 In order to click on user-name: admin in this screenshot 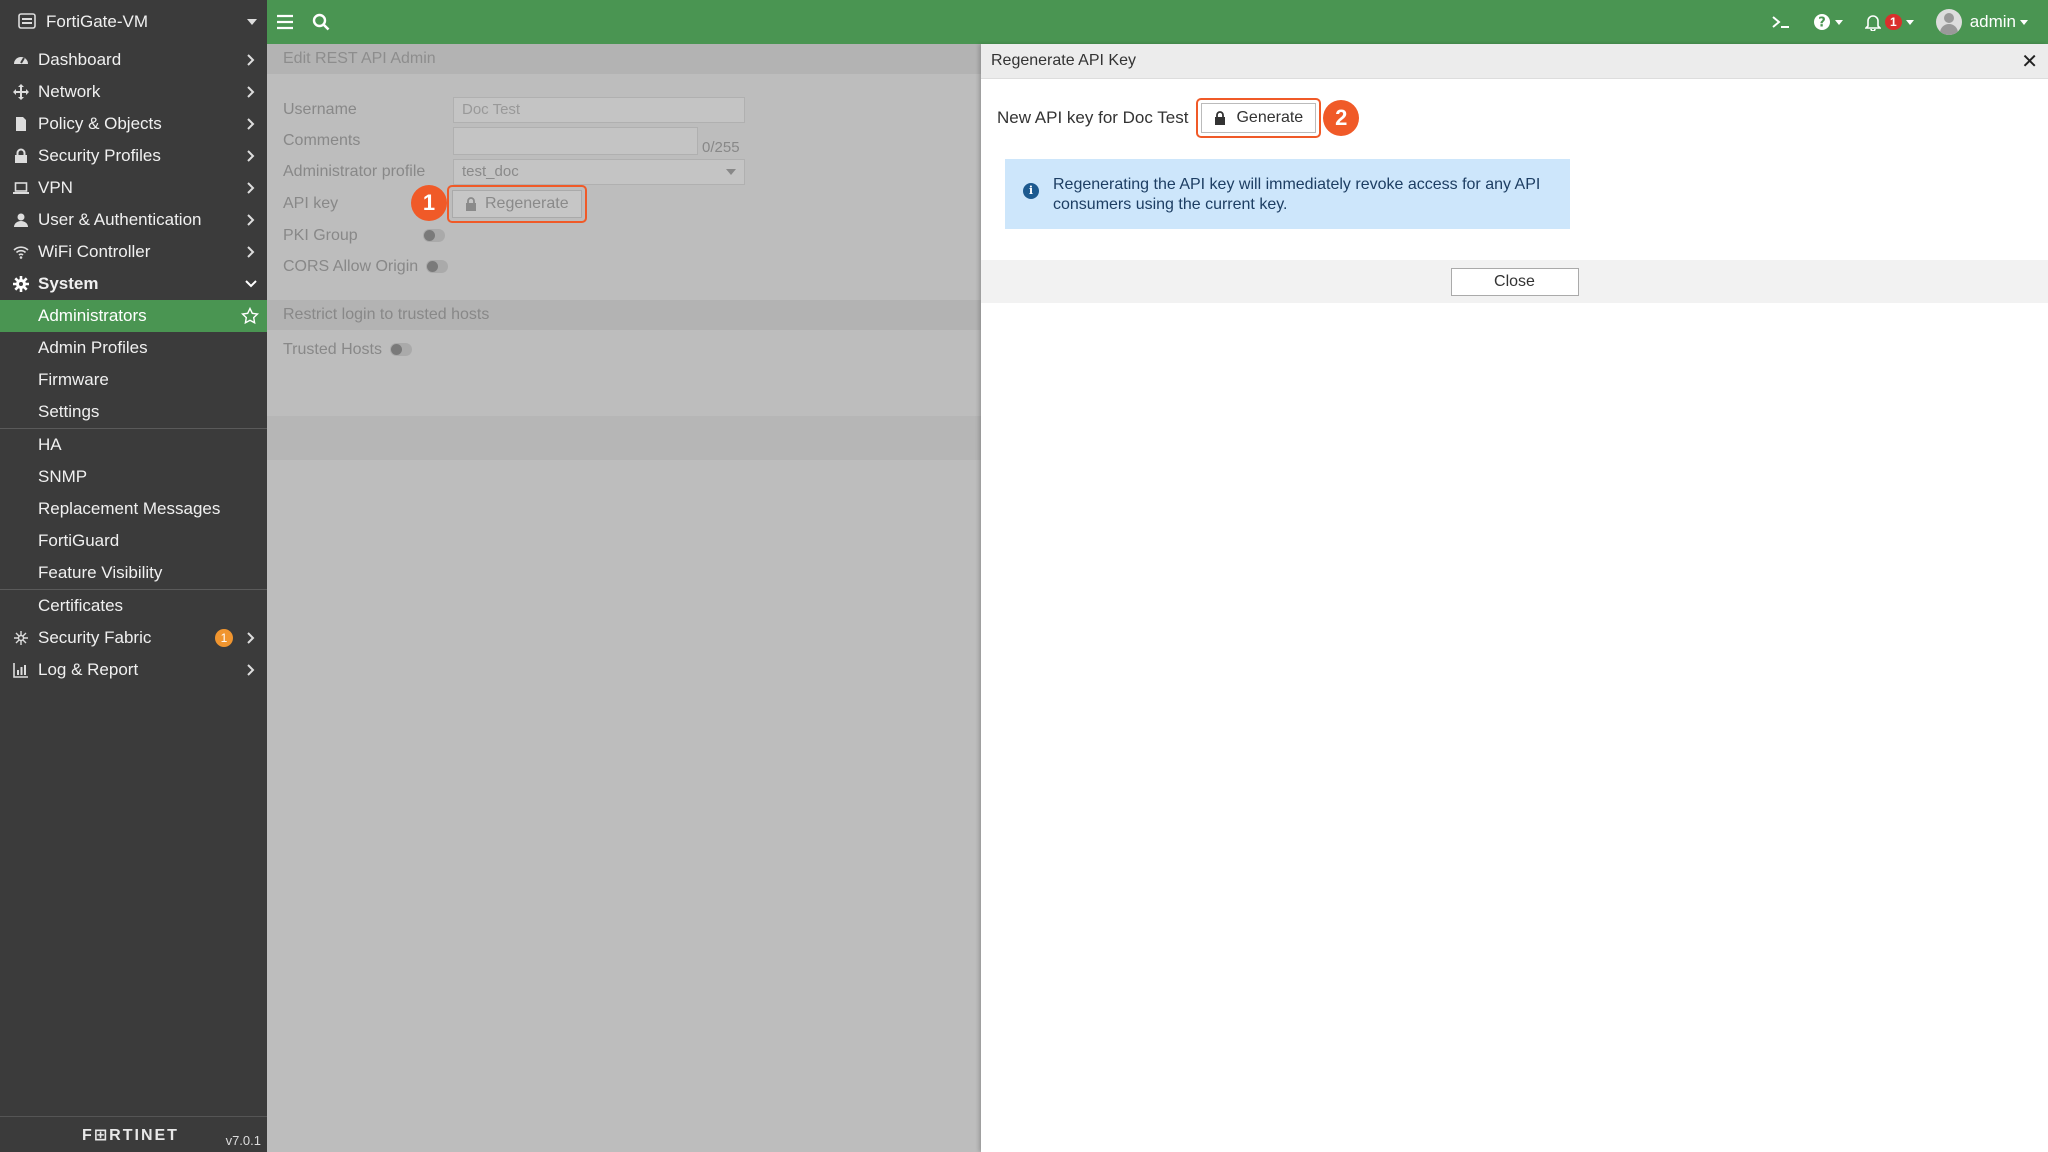, I will do `click(1992, 21)`.